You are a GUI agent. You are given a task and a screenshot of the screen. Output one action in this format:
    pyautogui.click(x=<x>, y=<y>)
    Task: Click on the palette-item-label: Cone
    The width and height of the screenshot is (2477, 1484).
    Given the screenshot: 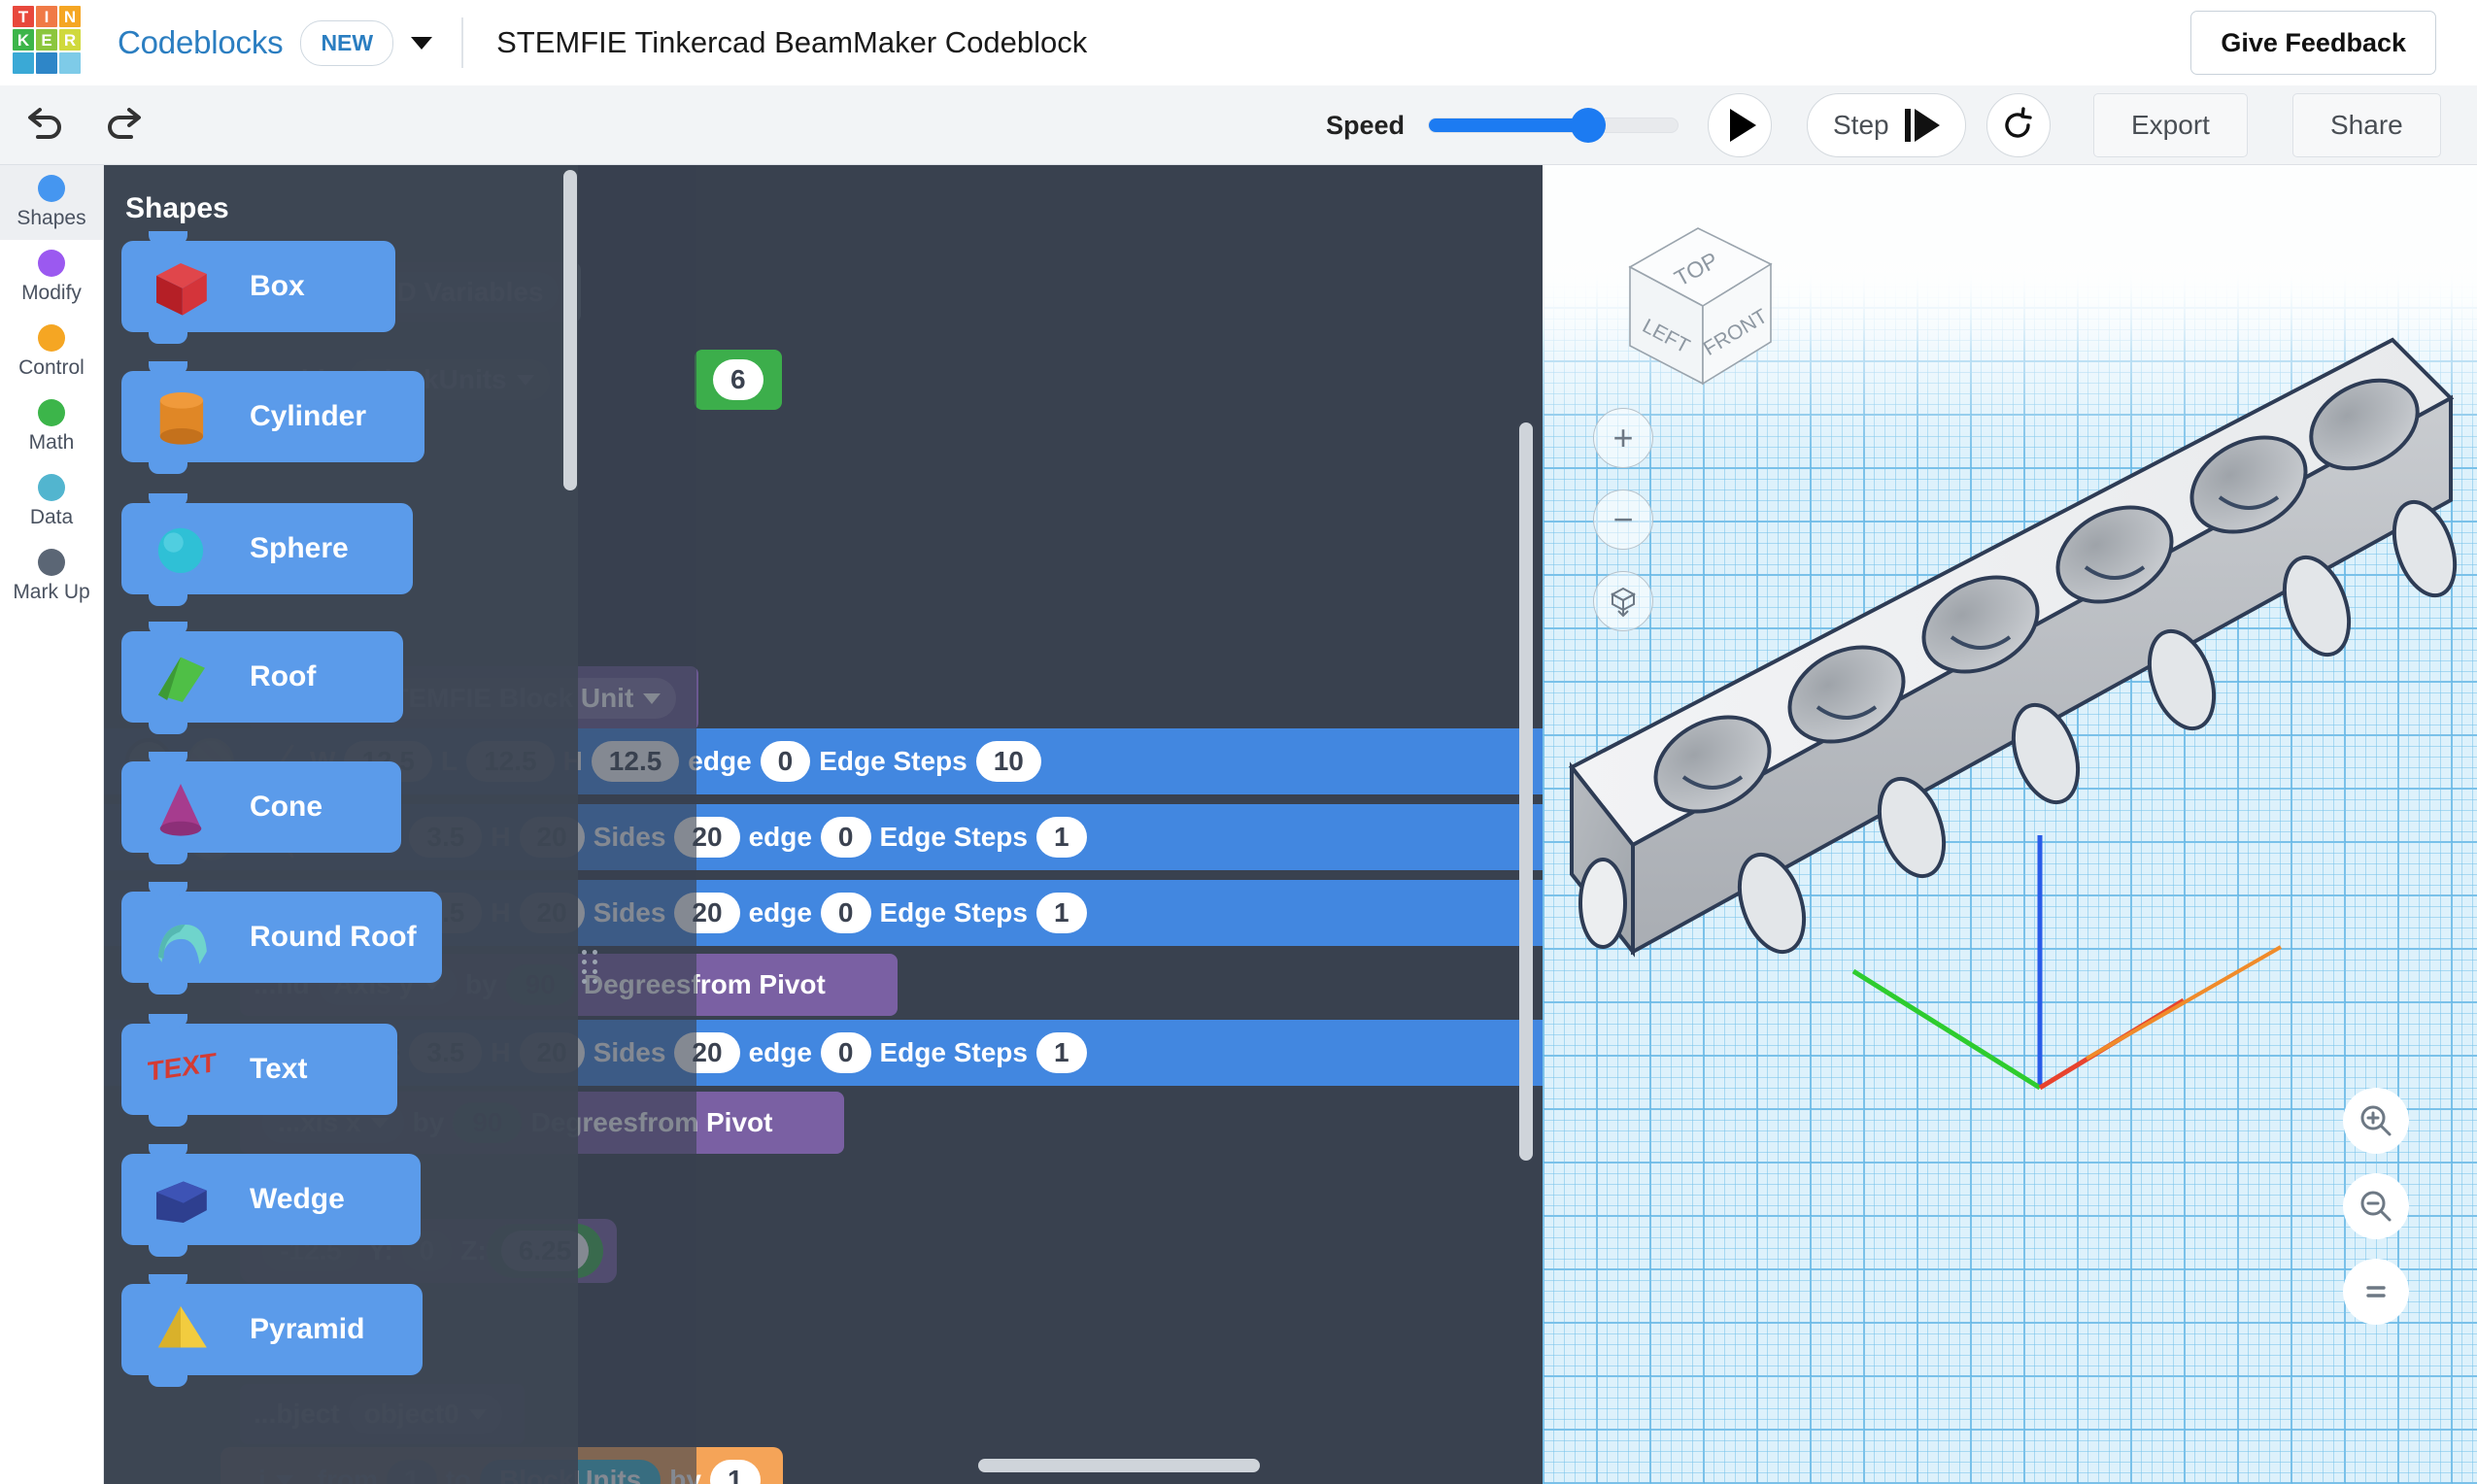 What is the action you would take?
    pyautogui.click(x=286, y=807)
    